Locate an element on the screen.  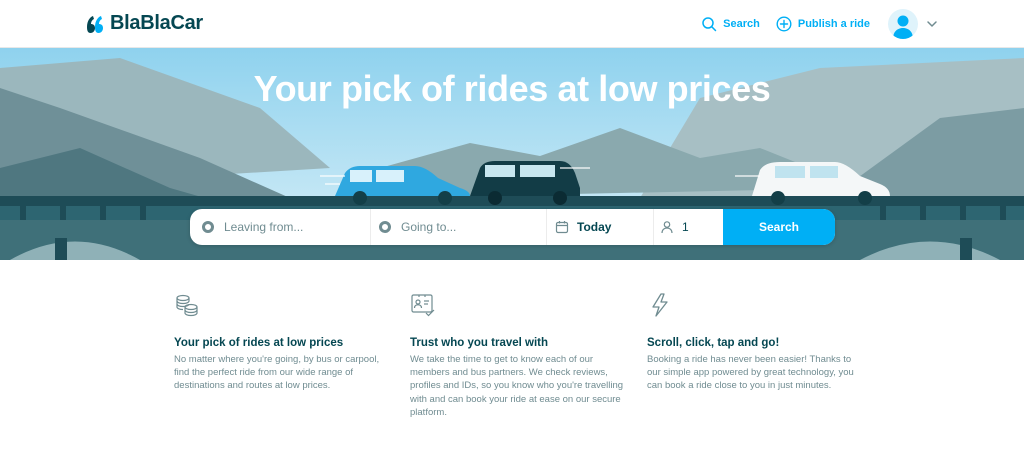
origin-circle-icon is located at coordinates (208, 227).